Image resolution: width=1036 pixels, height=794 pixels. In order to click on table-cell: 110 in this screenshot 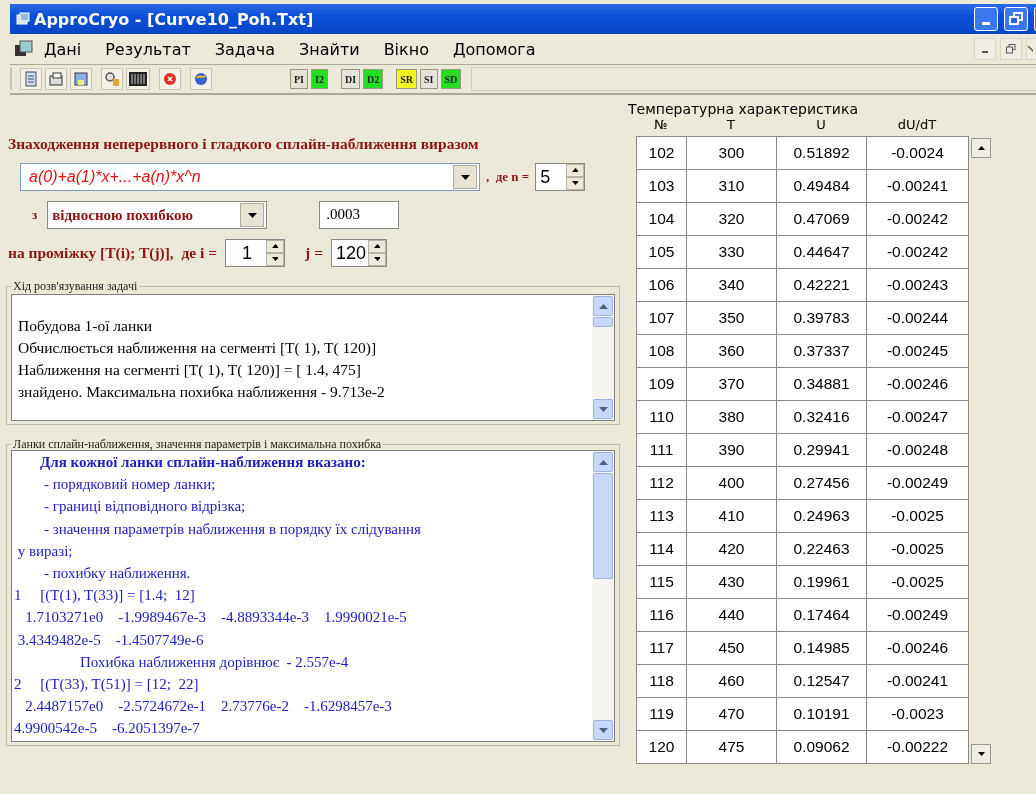, I will do `click(662, 417)`.